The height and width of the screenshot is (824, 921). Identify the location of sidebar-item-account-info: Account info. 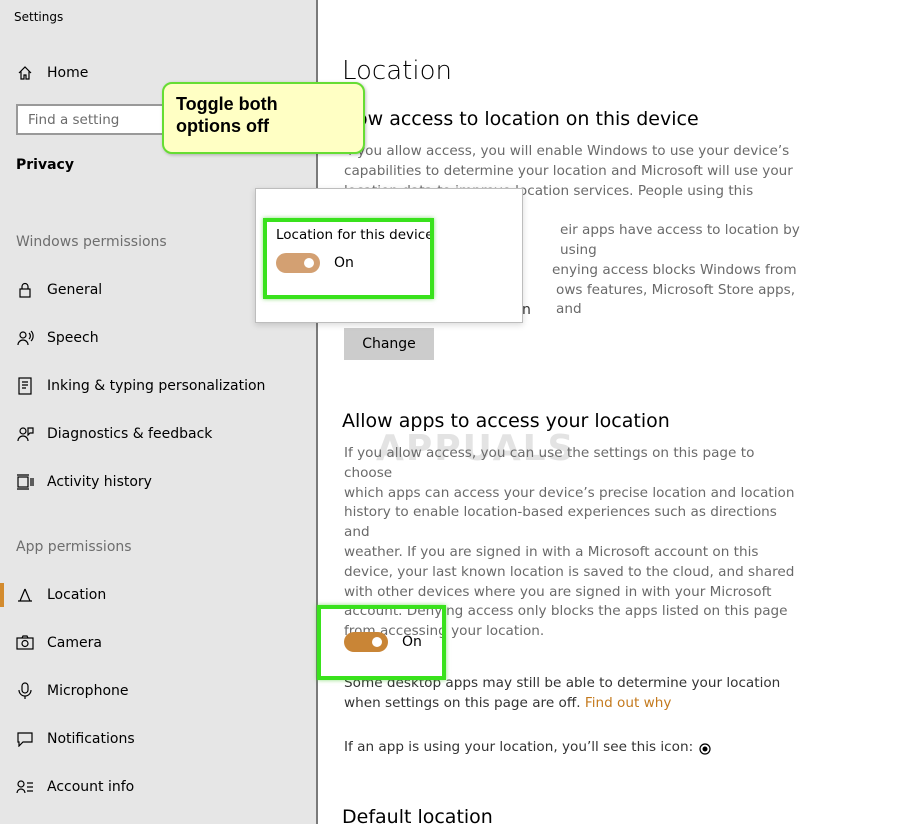
(75, 787).